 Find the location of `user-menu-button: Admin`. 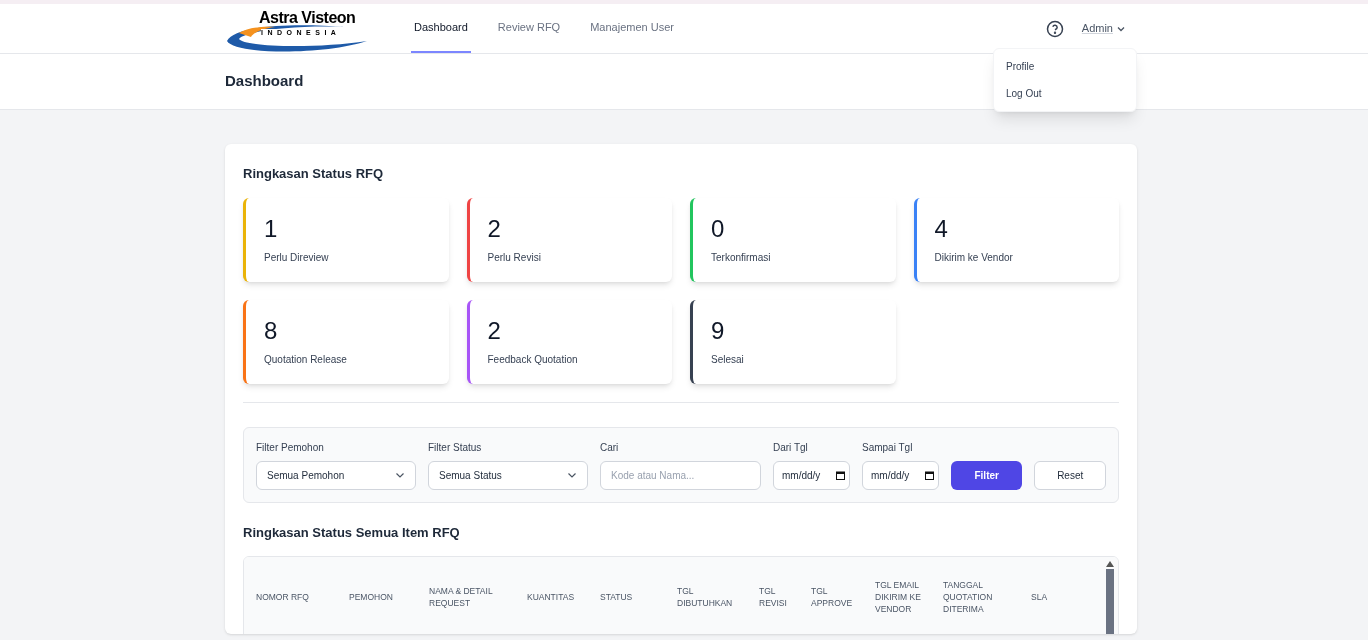

user-menu-button: Admin is located at coordinates (1103, 28).